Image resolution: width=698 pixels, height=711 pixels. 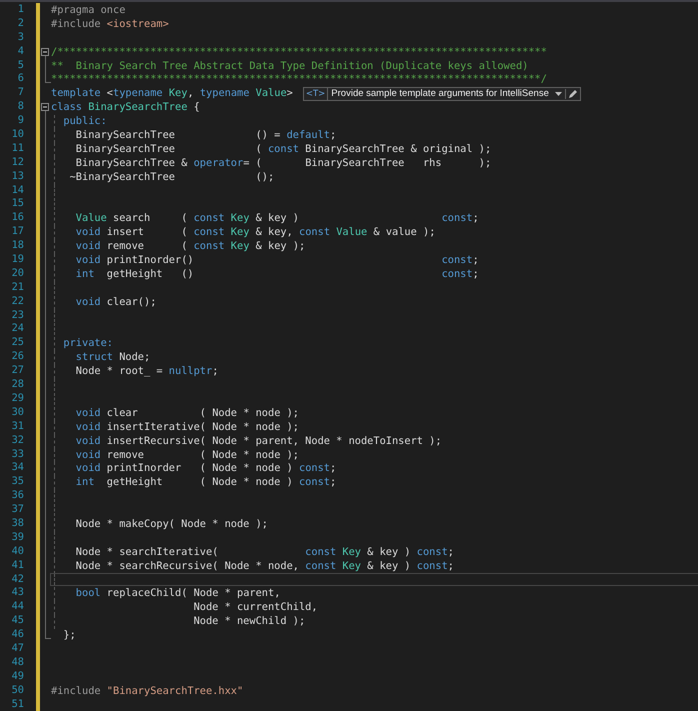 What do you see at coordinates (17, 579) in the screenshot?
I see `line-number: 42` at bounding box center [17, 579].